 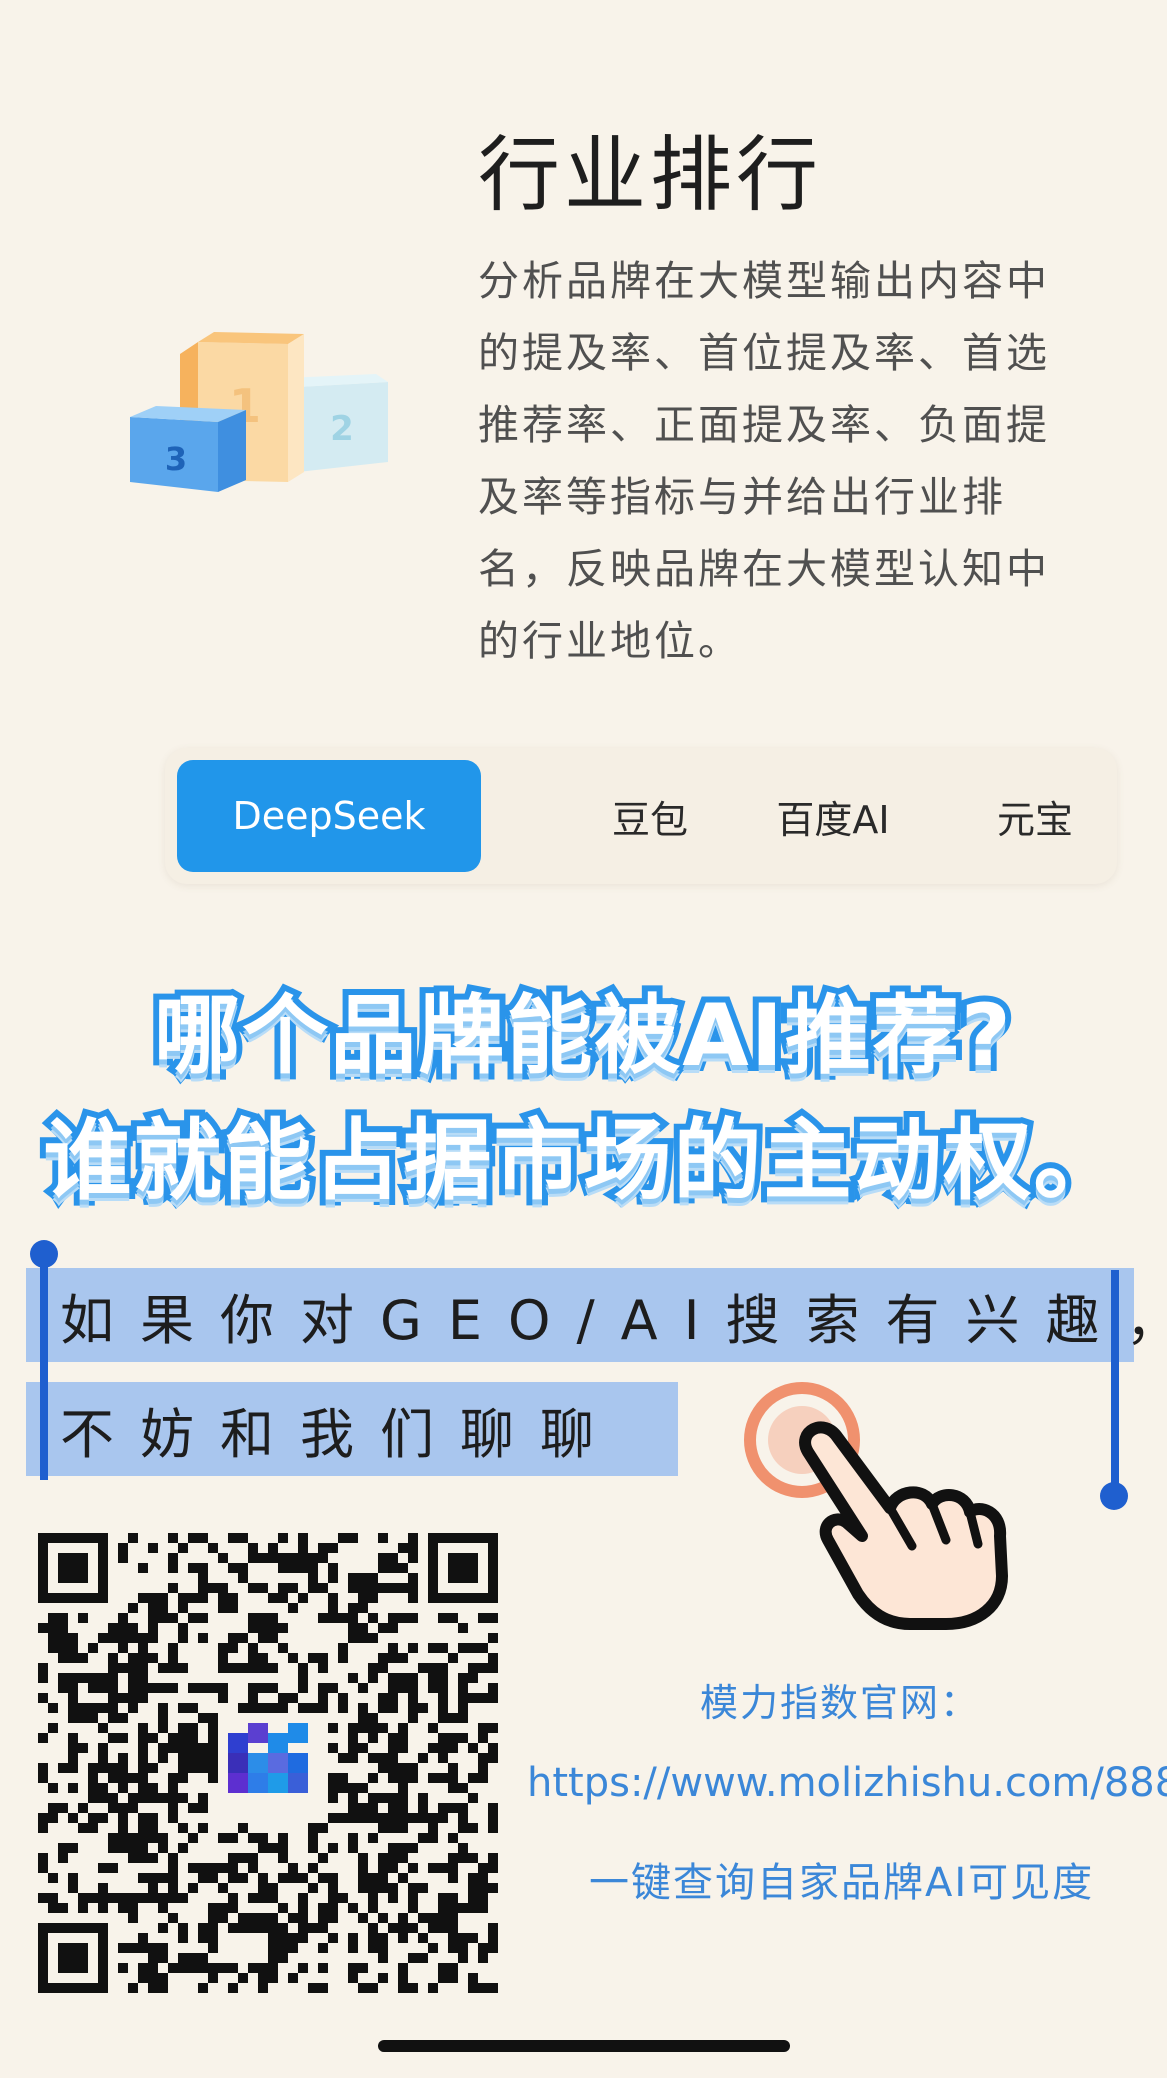 What do you see at coordinates (650, 816) in the screenshot?
I see `tab-doubao: 豆包` at bounding box center [650, 816].